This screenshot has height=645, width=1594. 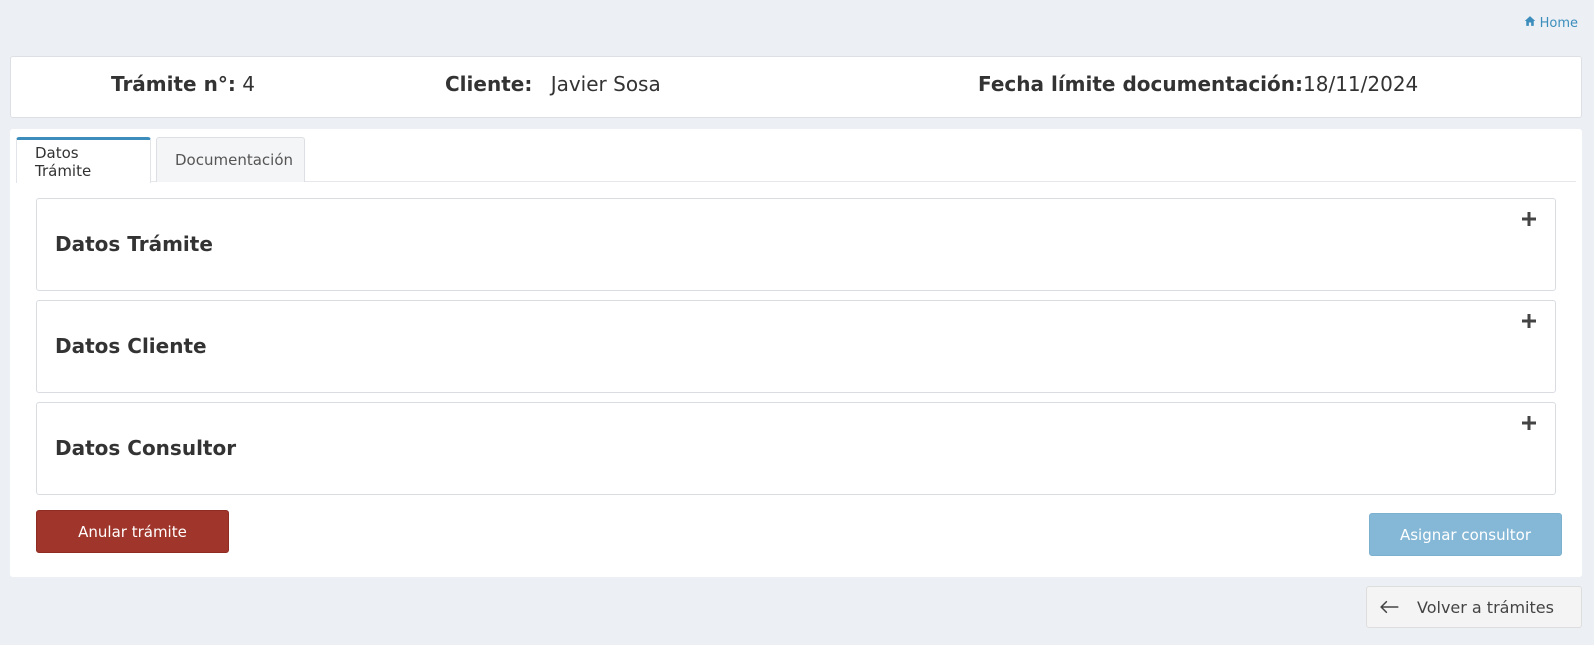 I want to click on anular-tramite-button: Anular trámite, so click(x=132, y=531).